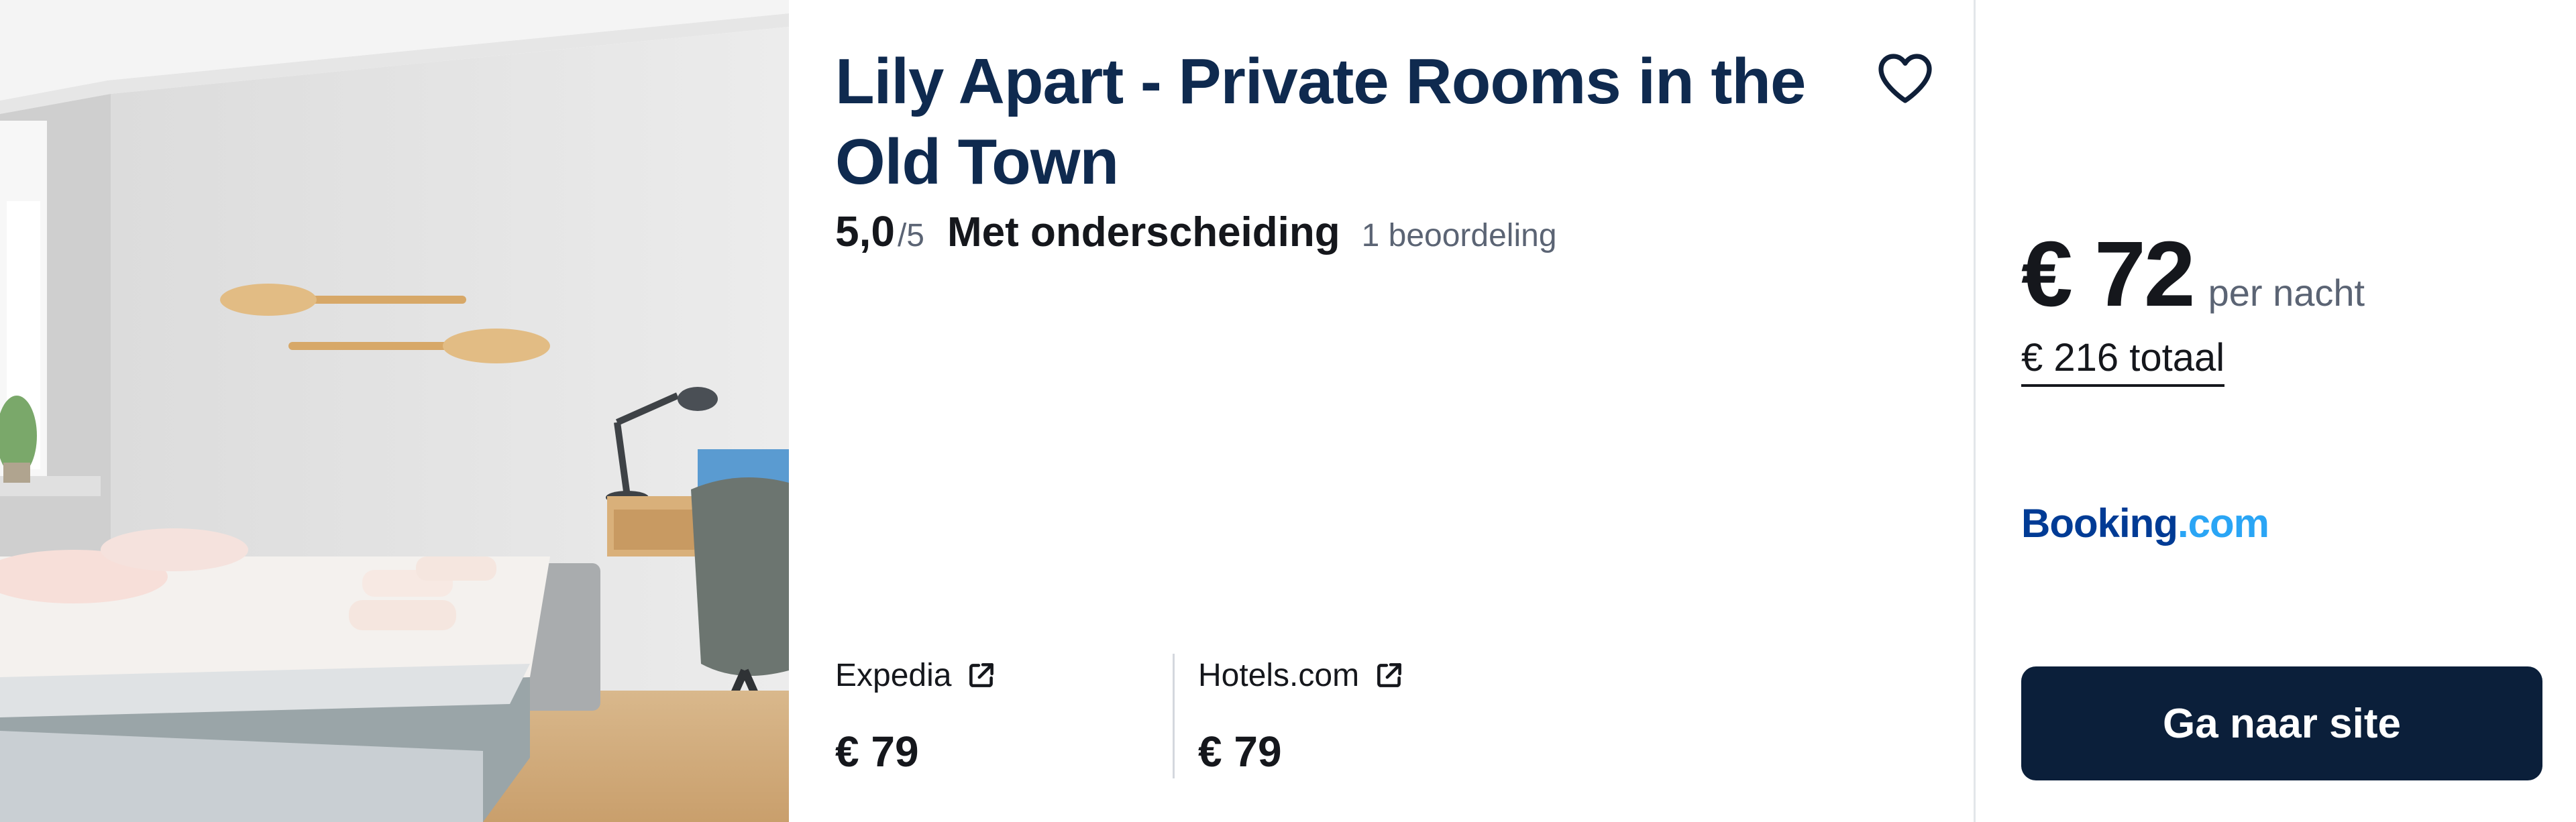  What do you see at coordinates (916, 713) in the screenshot?
I see `provider-expedia: Expedia € 79` at bounding box center [916, 713].